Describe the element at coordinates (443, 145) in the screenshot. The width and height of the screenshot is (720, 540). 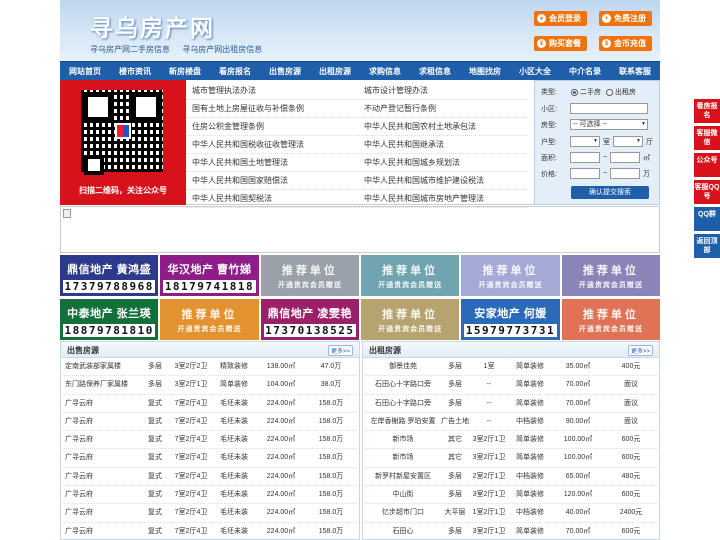
I see `law-link: 中华人民共和国继承法` at that location.